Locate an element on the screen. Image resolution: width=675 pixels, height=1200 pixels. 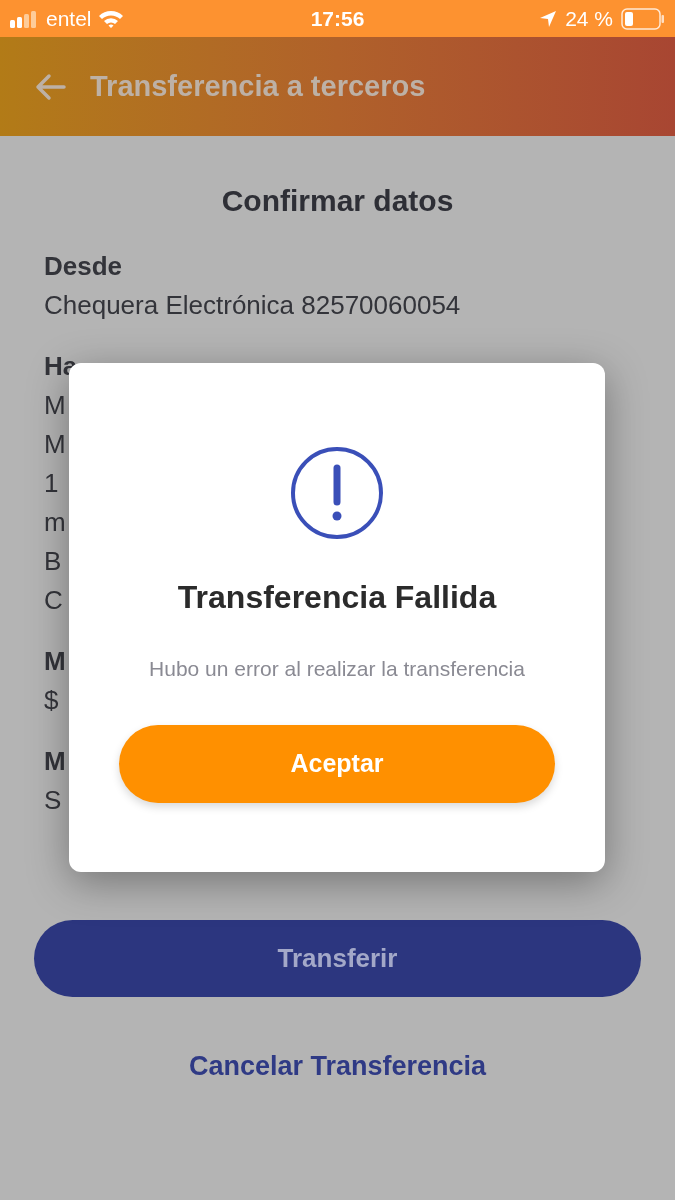
field-value: 1 is located at coordinates (51, 483).